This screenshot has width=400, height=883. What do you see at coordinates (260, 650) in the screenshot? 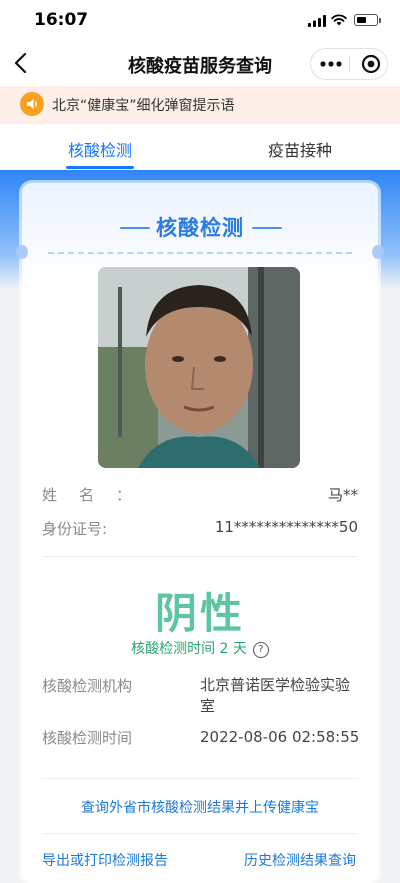
I see `help-icon: ?` at bounding box center [260, 650].